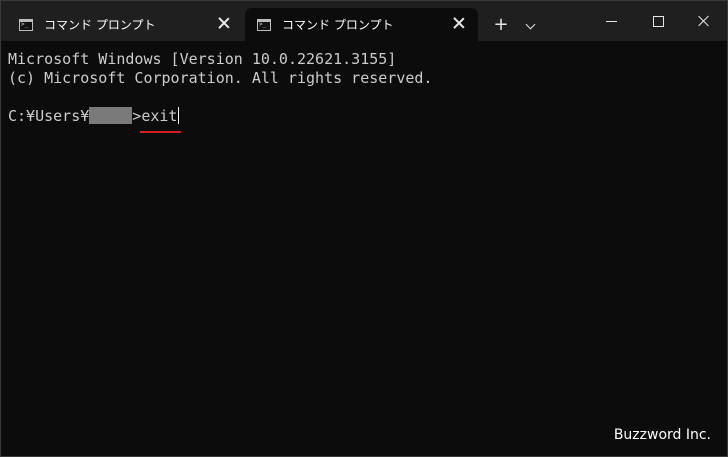  Describe the element at coordinates (501, 26) in the screenshot. I see `new-tab-button: +` at that location.